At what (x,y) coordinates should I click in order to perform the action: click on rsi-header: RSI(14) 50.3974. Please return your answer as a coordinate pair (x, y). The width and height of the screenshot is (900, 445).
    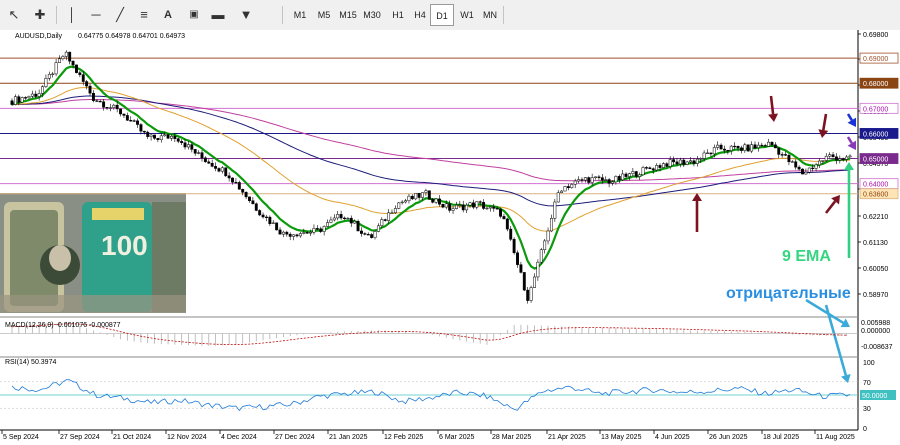
    Looking at the image, I should click on (30, 362).